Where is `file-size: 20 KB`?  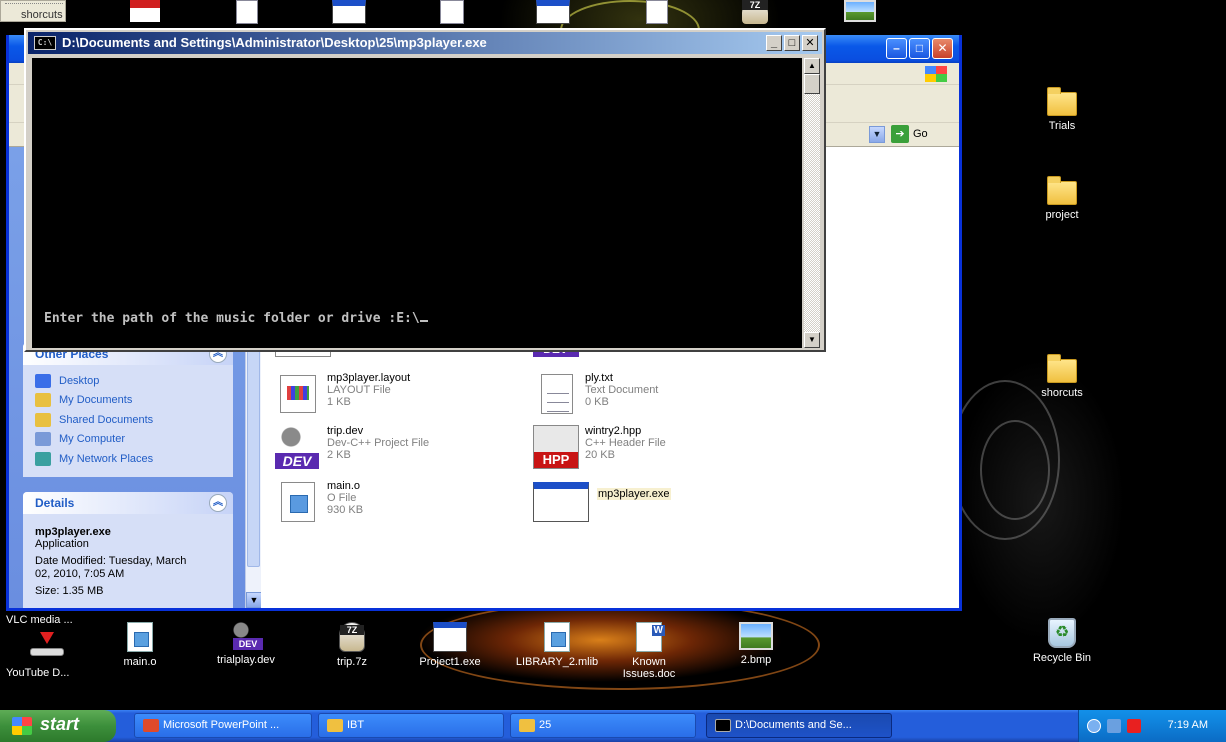 file-size: 20 KB is located at coordinates (600, 455).